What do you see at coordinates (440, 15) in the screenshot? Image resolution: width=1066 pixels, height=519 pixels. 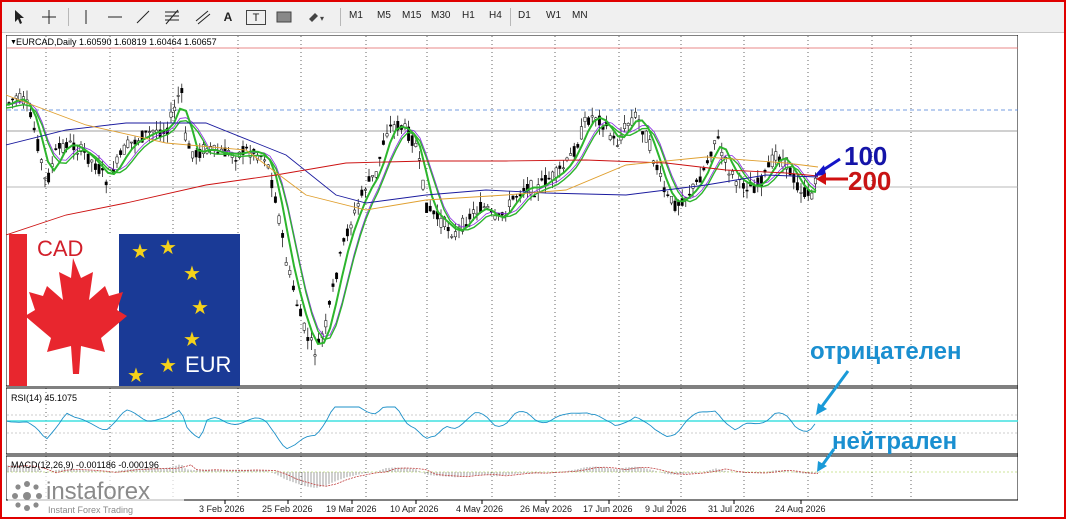 I see `timeframe-m30: M30` at bounding box center [440, 15].